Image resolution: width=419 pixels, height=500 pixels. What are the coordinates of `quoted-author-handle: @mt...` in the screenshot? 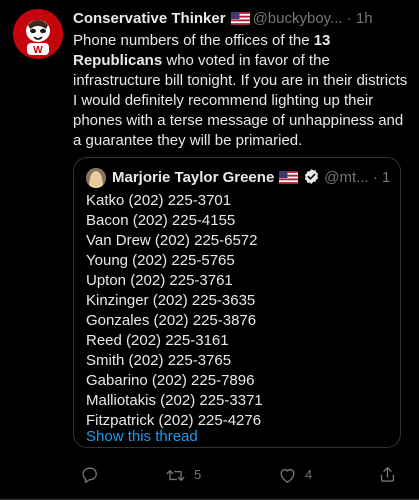 It's located at (346, 177).